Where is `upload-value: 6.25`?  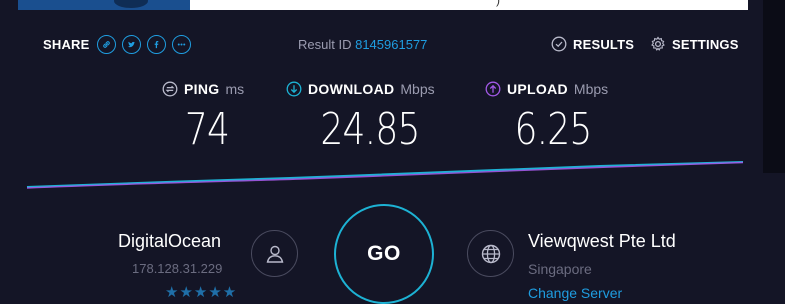 upload-value: 6.25 is located at coordinates (553, 129).